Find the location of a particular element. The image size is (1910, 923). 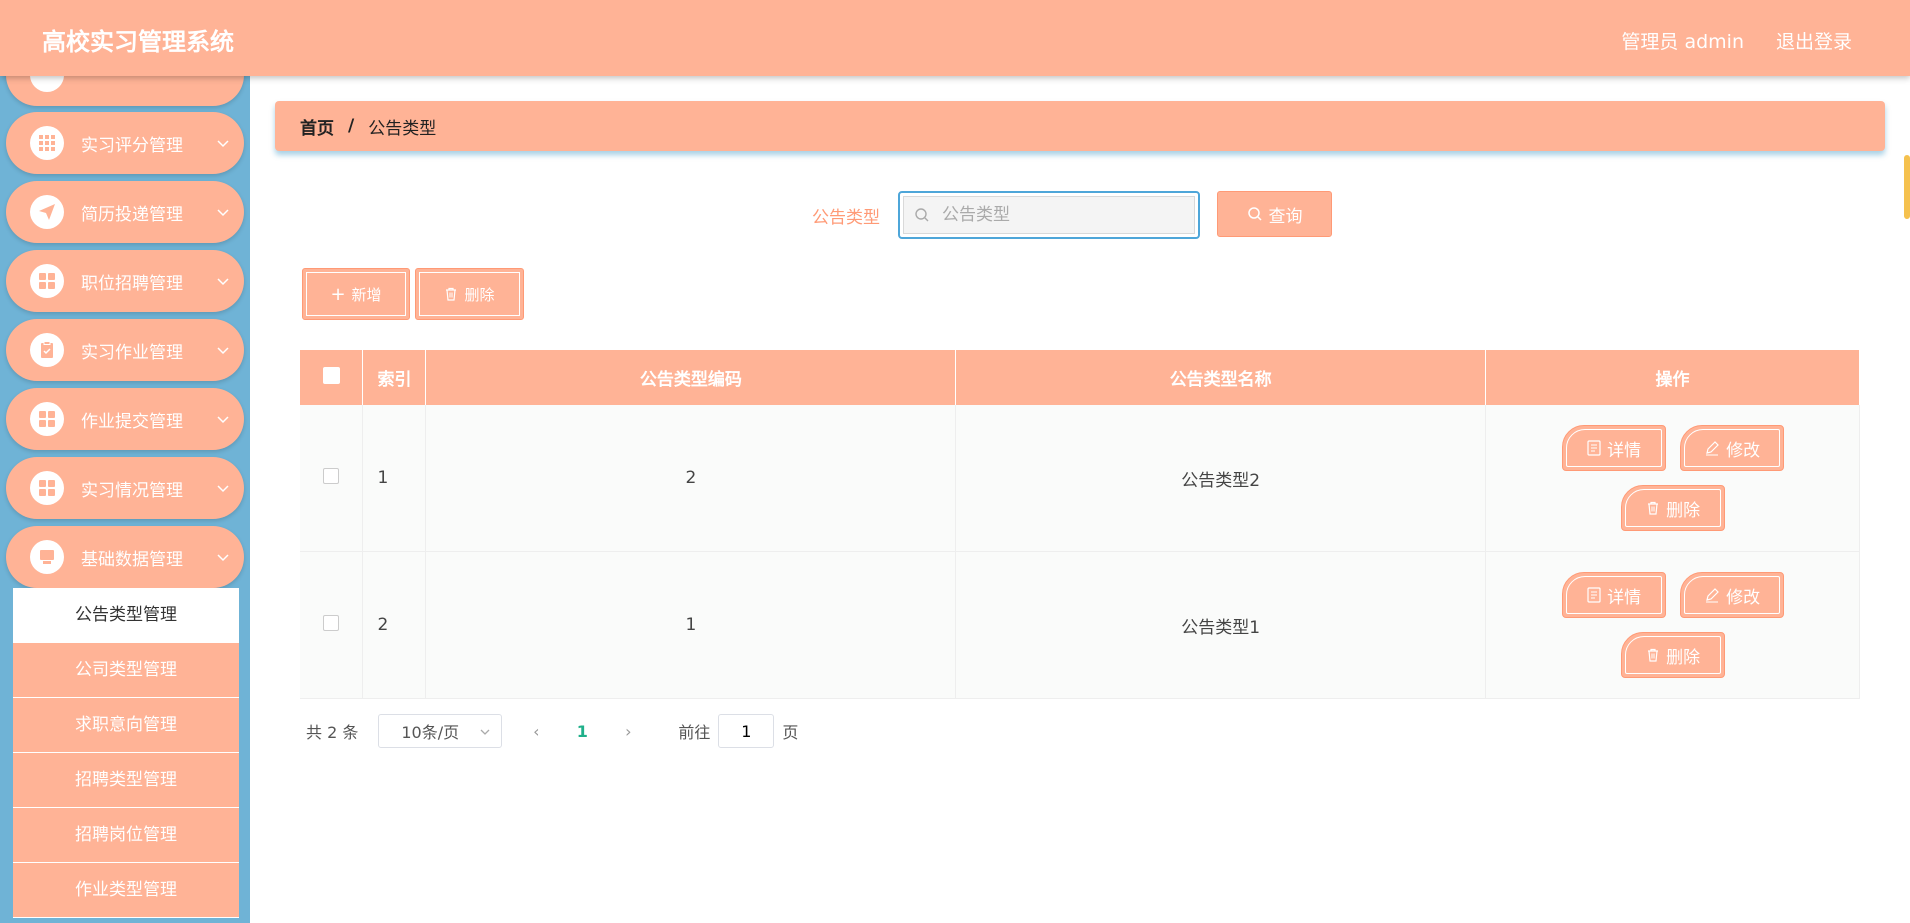

sidebar-item-homework: 实习作业管理 is located at coordinates (125, 350).